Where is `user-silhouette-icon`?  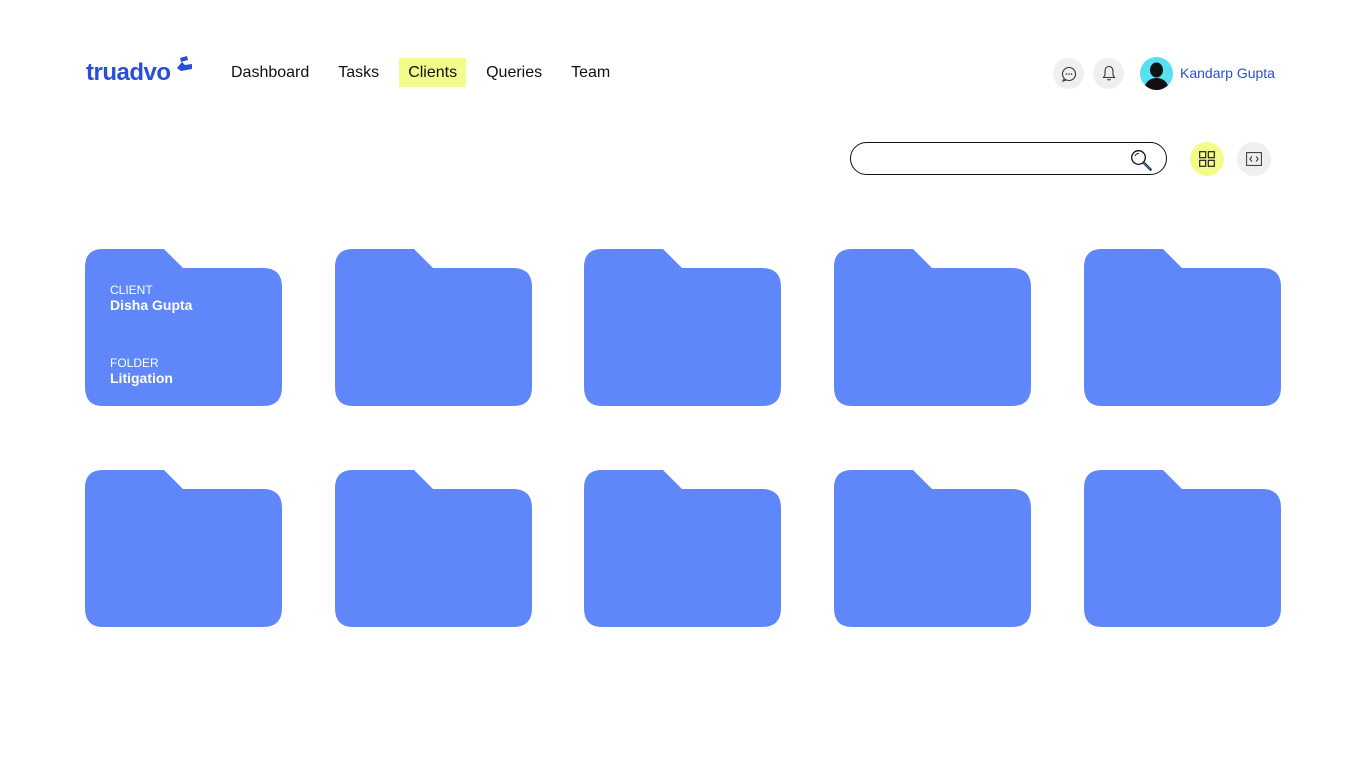
user-silhouette-icon is located at coordinates (1156, 76).